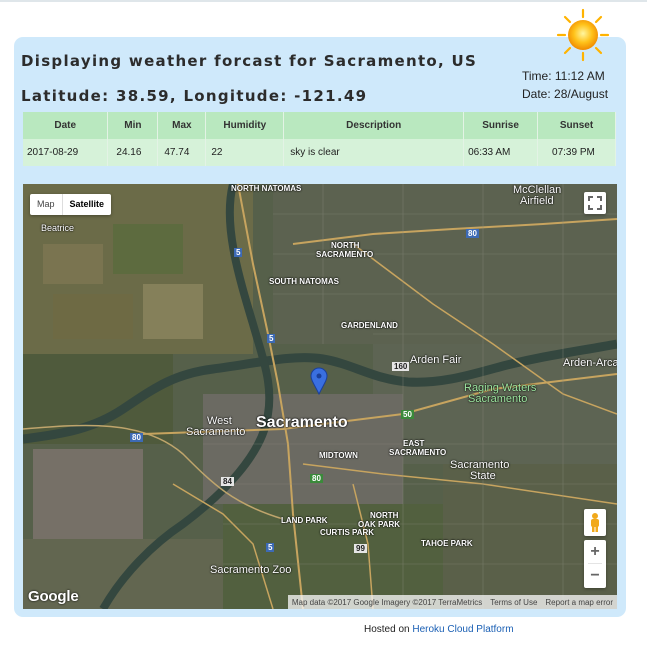 Image resolution: width=647 pixels, height=645 pixels. What do you see at coordinates (501, 152) in the screenshot?
I see `cell-sunrise: 06:33 AM` at bounding box center [501, 152].